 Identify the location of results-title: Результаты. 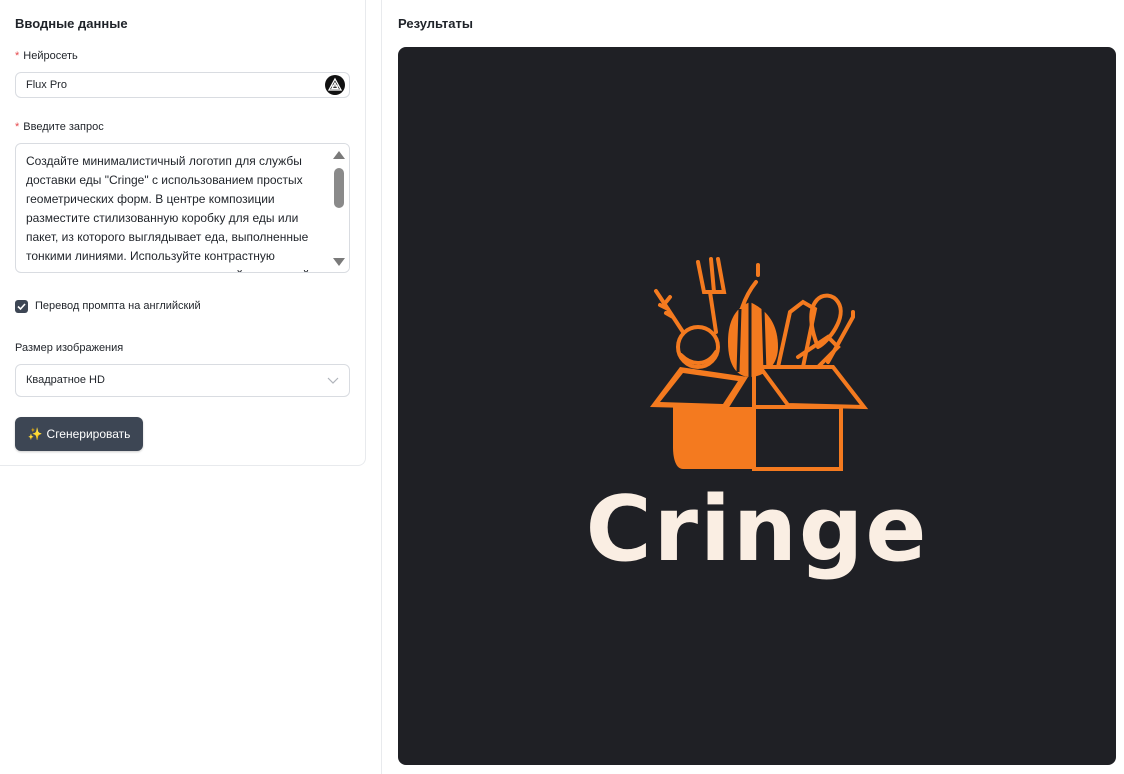
(435, 23).